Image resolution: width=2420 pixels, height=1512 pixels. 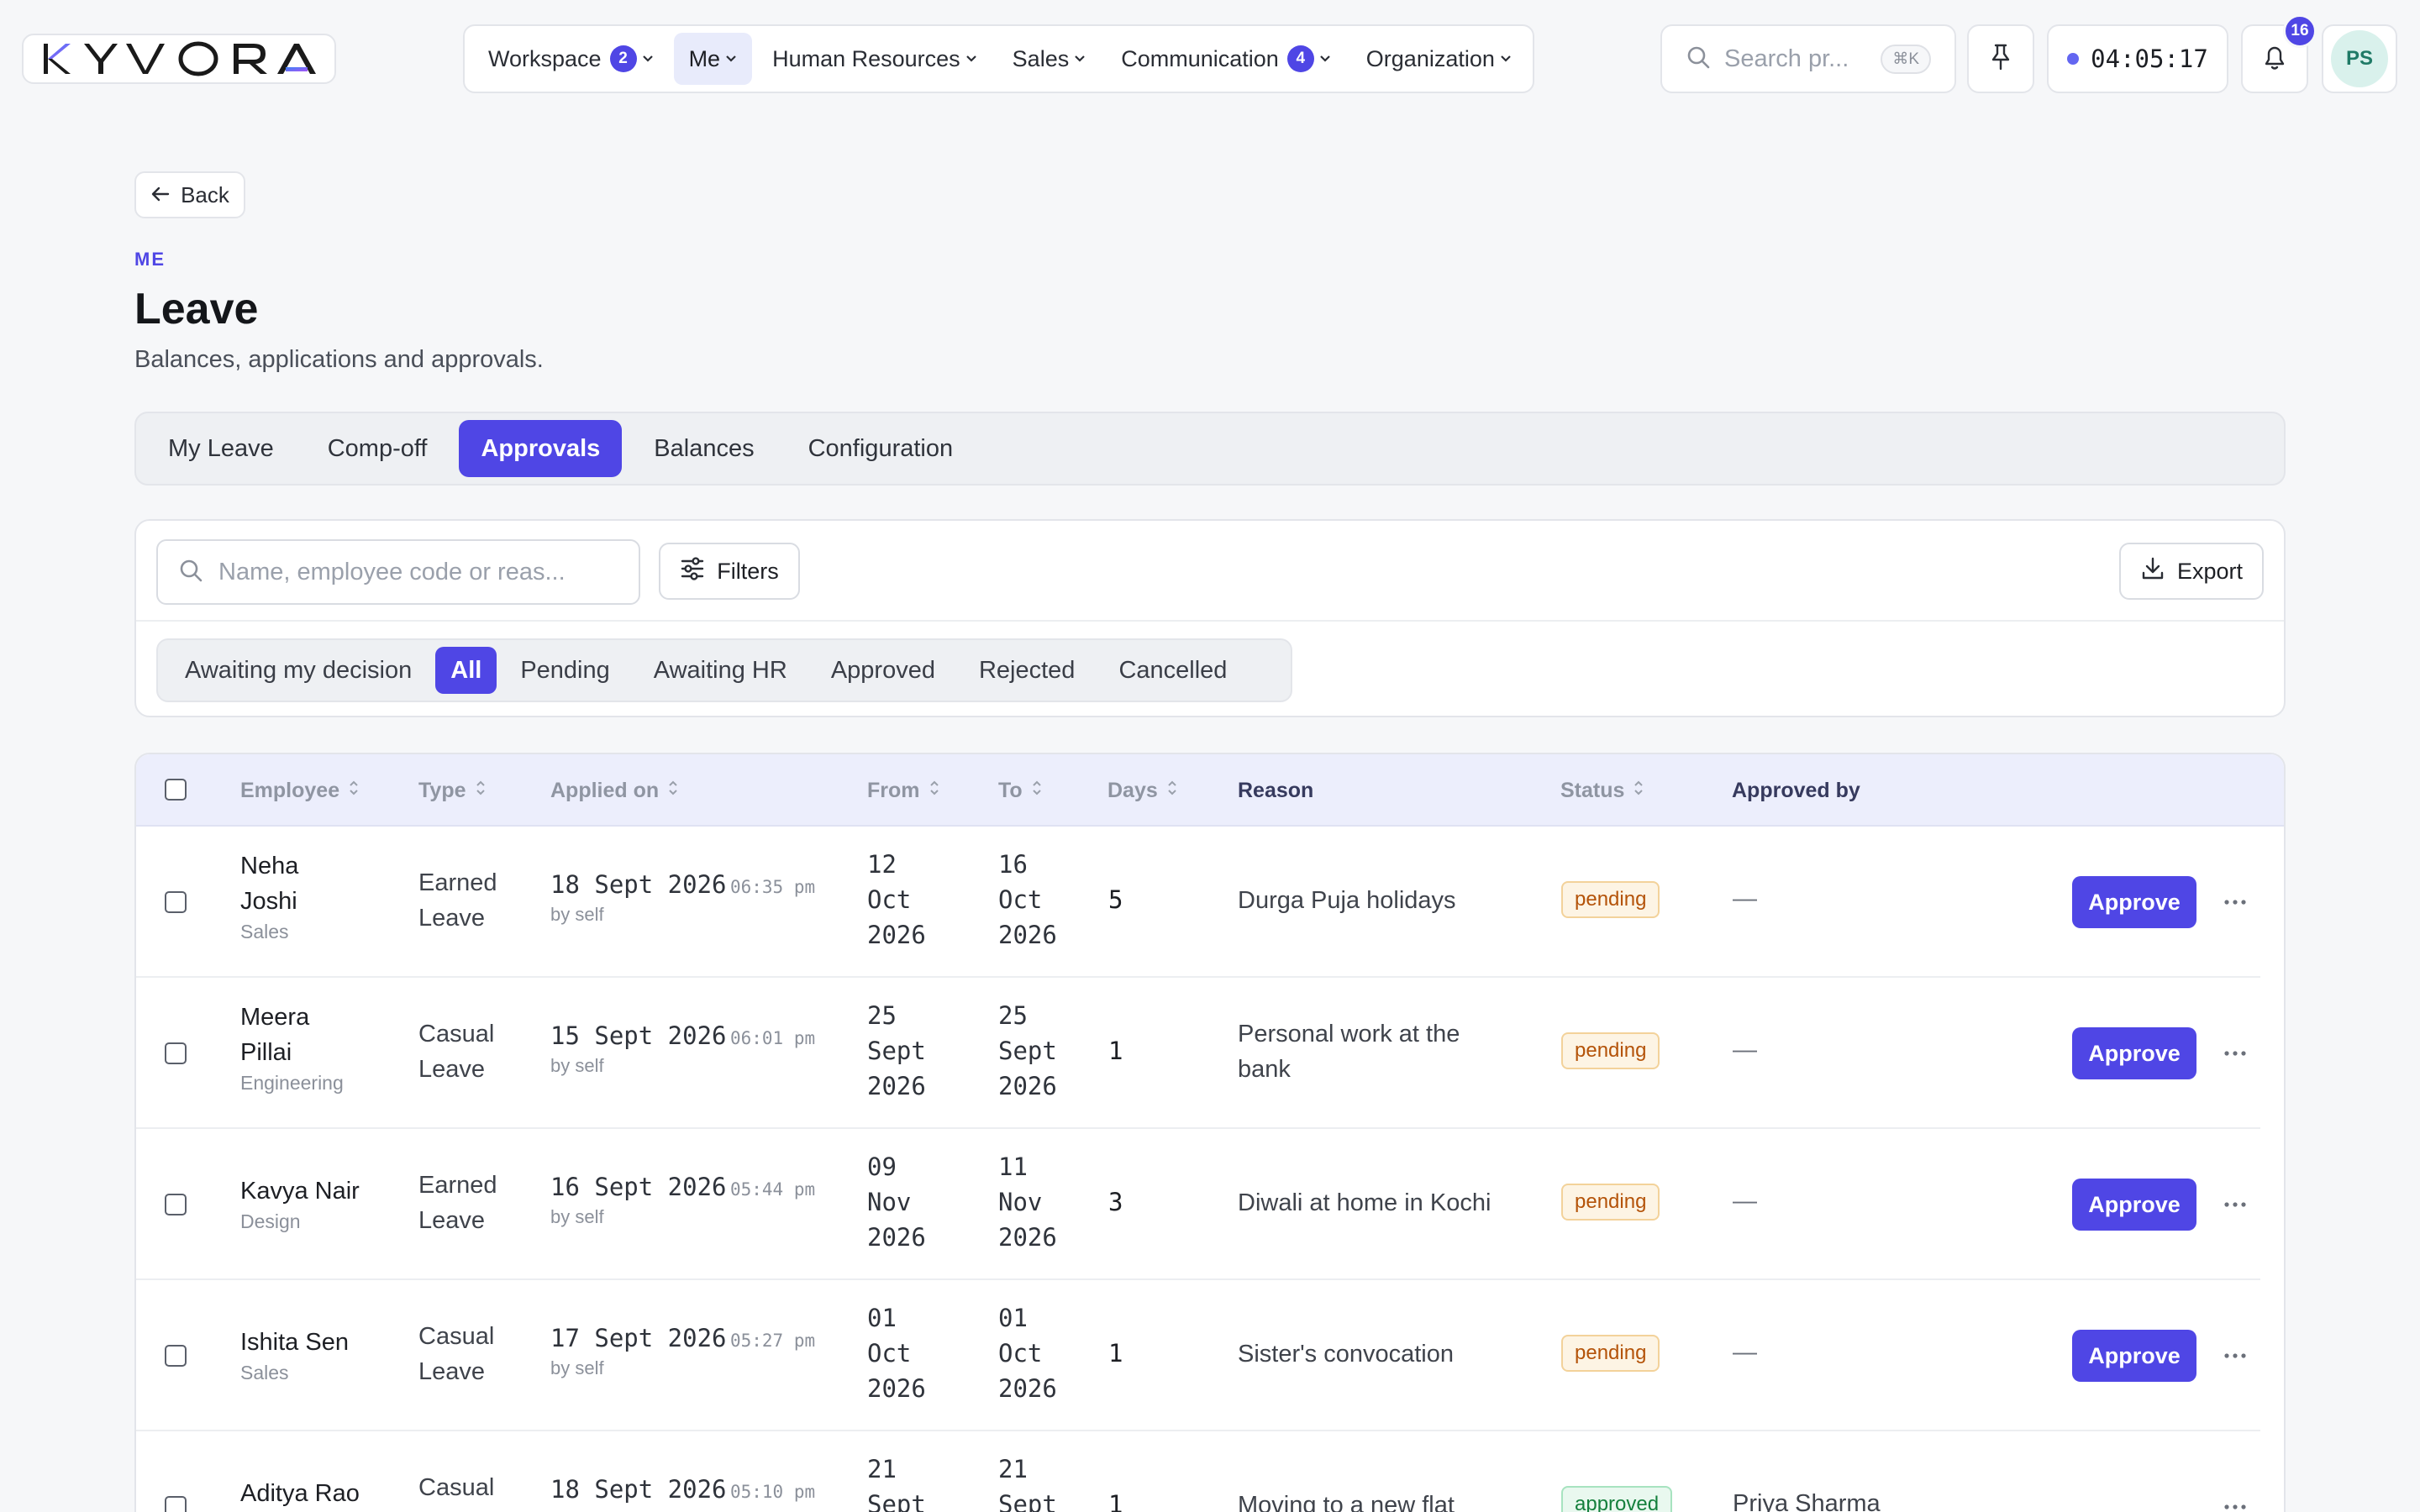 What do you see at coordinates (1021, 790) in the screenshot?
I see `column-header-to: To` at bounding box center [1021, 790].